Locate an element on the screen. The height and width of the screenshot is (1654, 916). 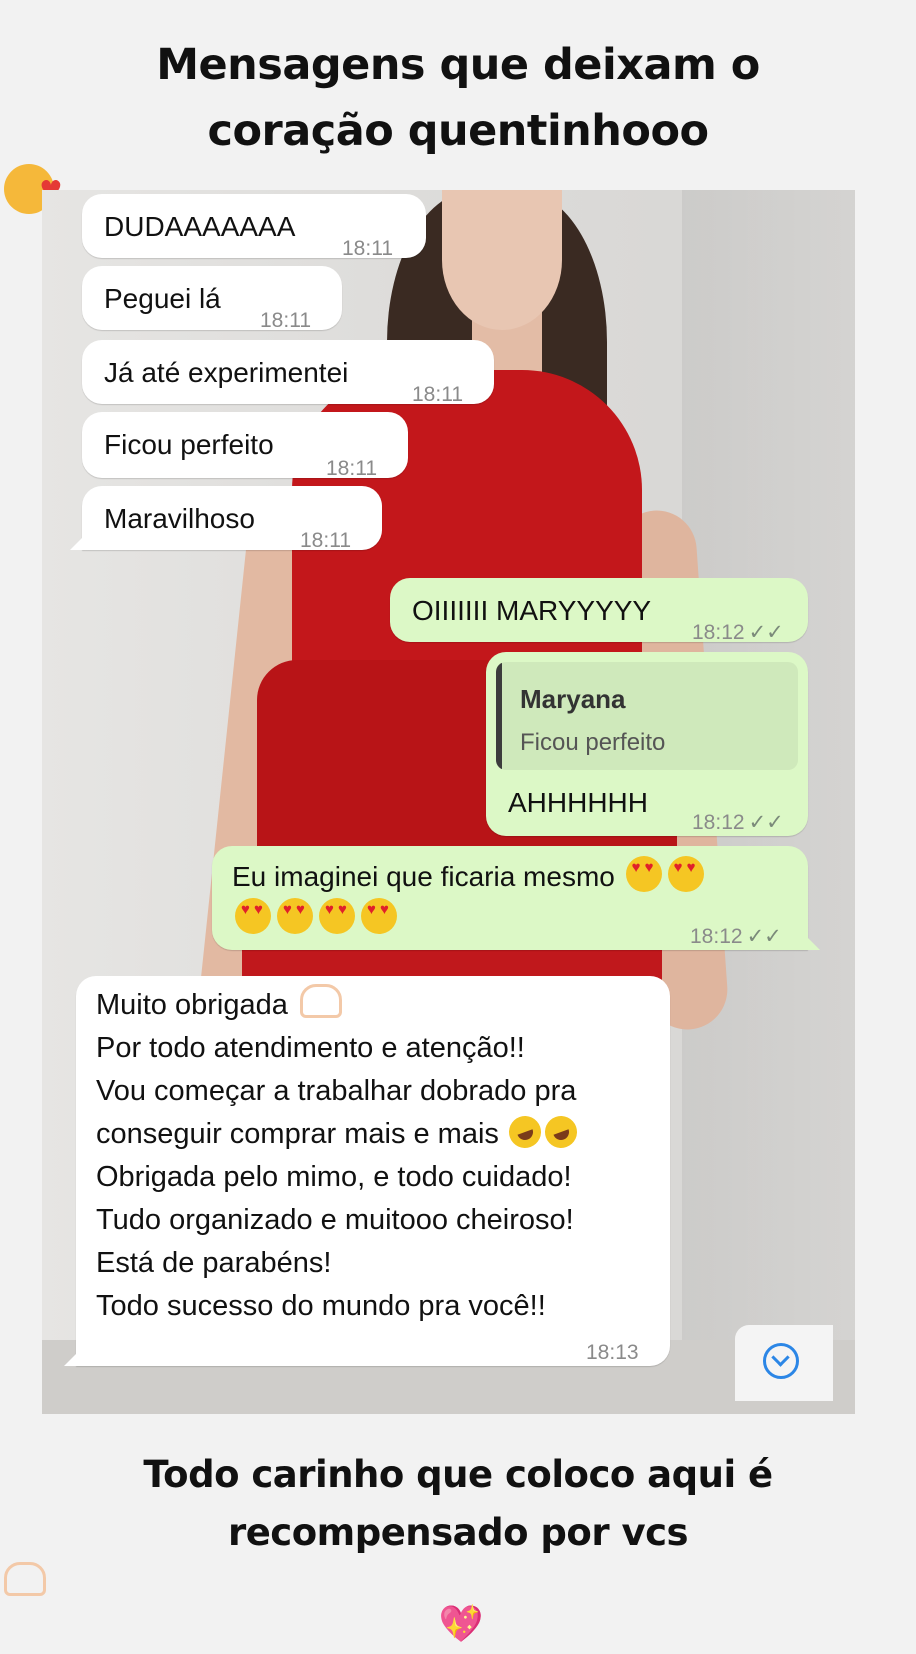
message-line: conseguir comprar mais e mais is located at coordinates (339, 1133).